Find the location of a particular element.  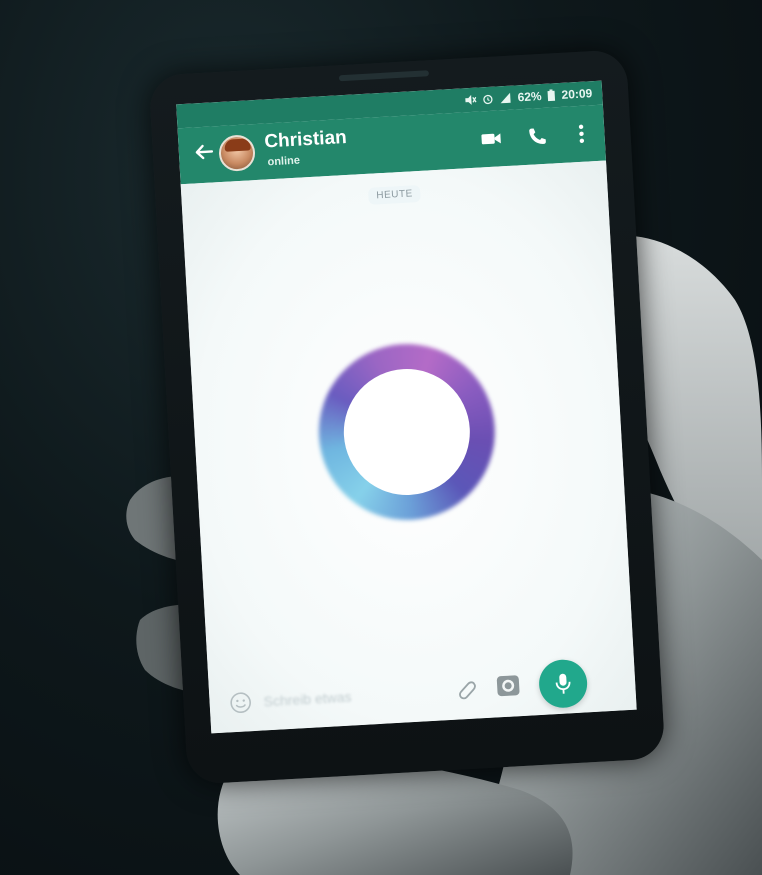

message-input is located at coordinates (353, 696).